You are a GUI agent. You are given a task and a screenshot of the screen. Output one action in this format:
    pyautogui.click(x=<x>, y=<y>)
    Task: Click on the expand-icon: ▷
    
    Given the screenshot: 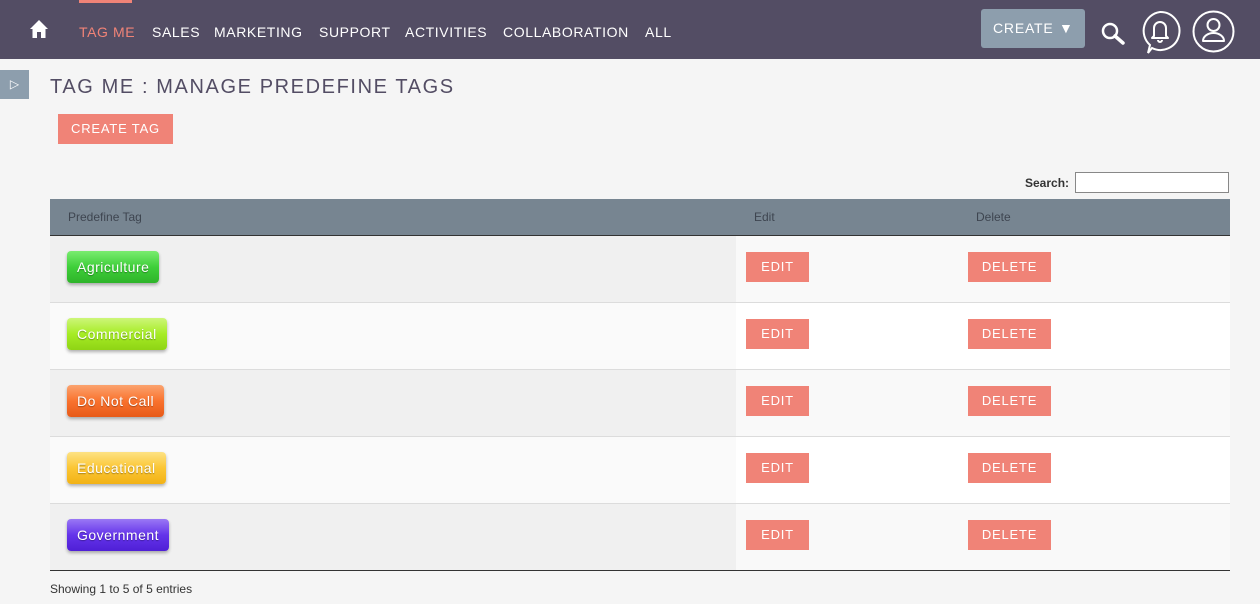 What is the action you would take?
    pyautogui.click(x=14, y=84)
    